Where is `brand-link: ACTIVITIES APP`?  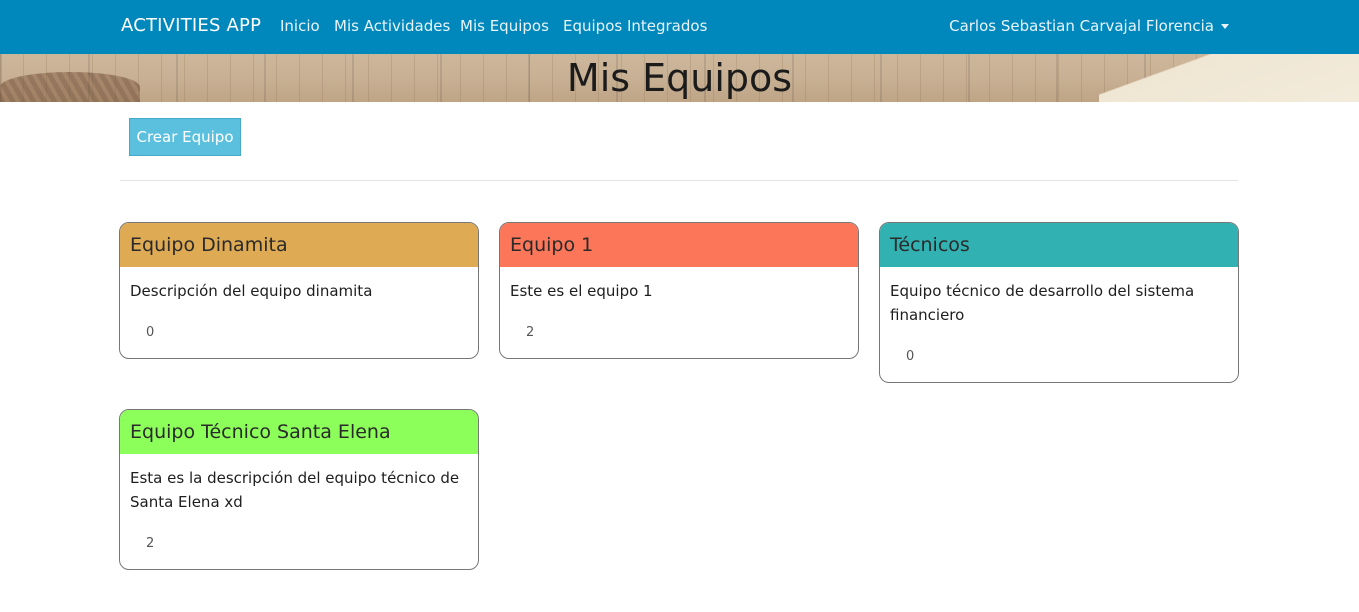 brand-link: ACTIVITIES APP is located at coordinates (191, 25).